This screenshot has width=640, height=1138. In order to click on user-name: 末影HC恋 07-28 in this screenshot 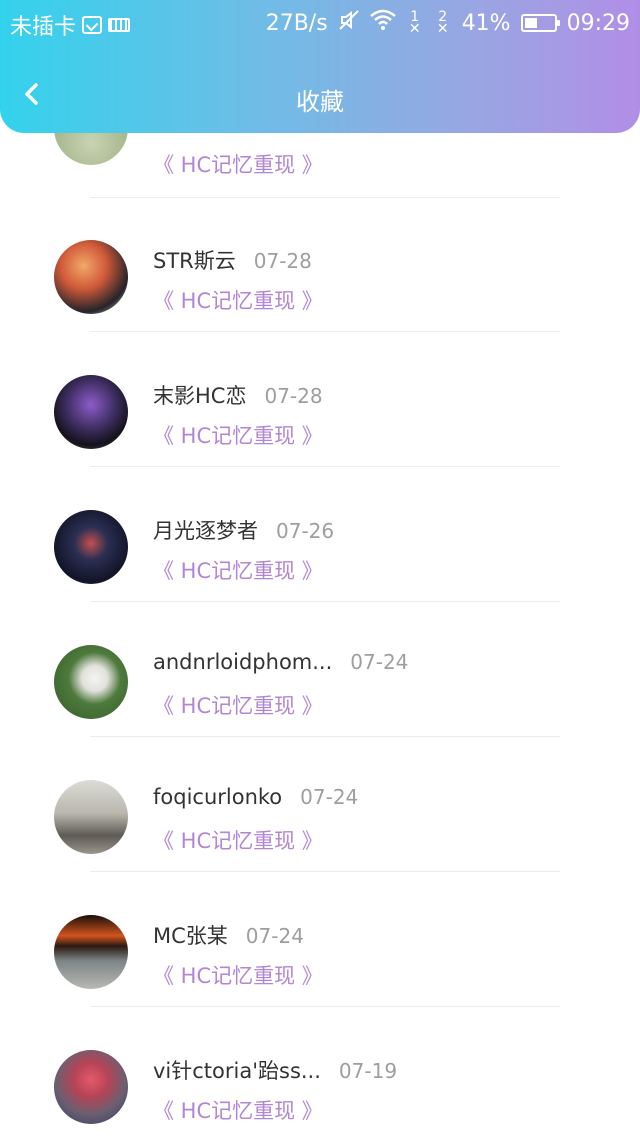, I will do `click(238, 395)`.